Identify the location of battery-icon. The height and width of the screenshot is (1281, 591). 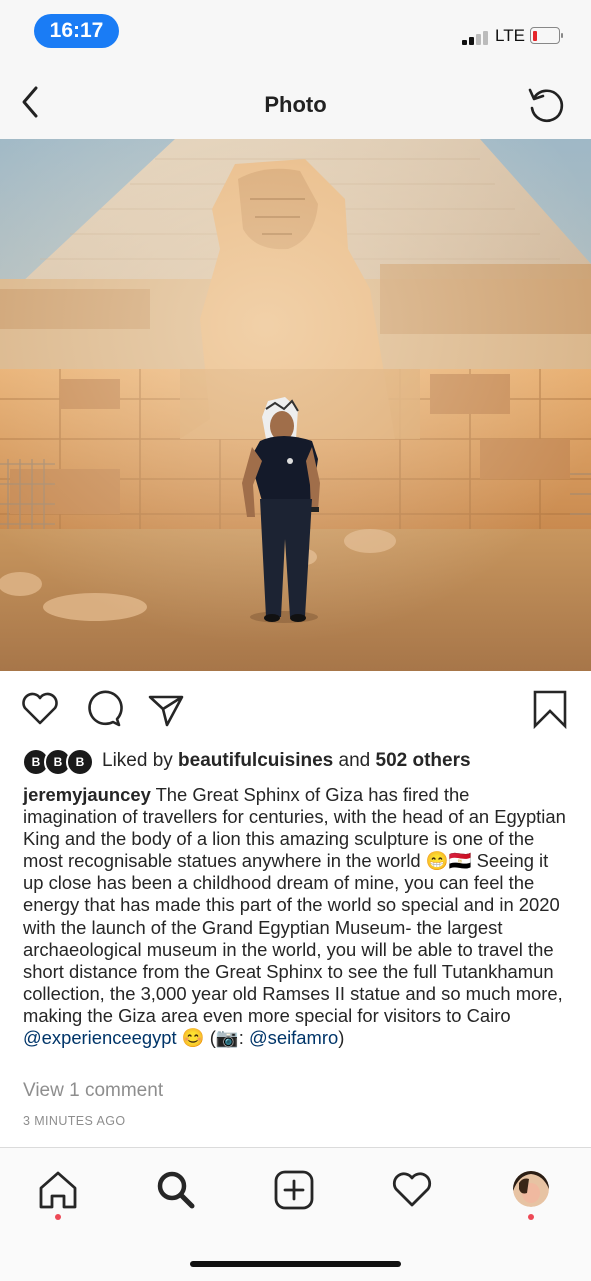
(546, 35).